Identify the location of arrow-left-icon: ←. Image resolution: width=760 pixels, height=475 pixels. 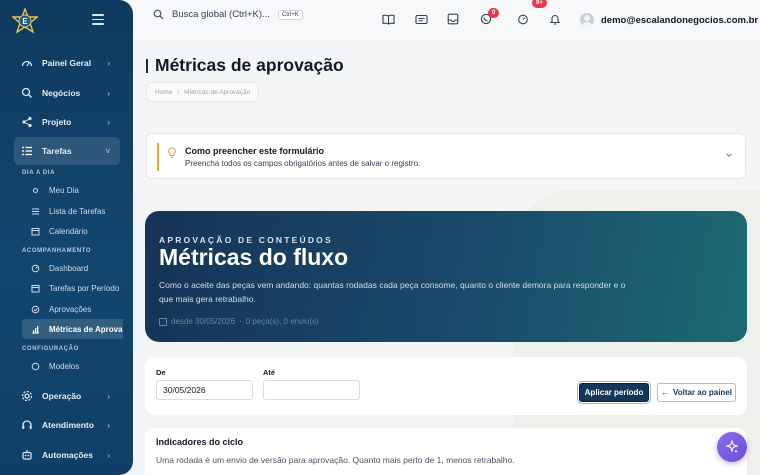
(665, 392).